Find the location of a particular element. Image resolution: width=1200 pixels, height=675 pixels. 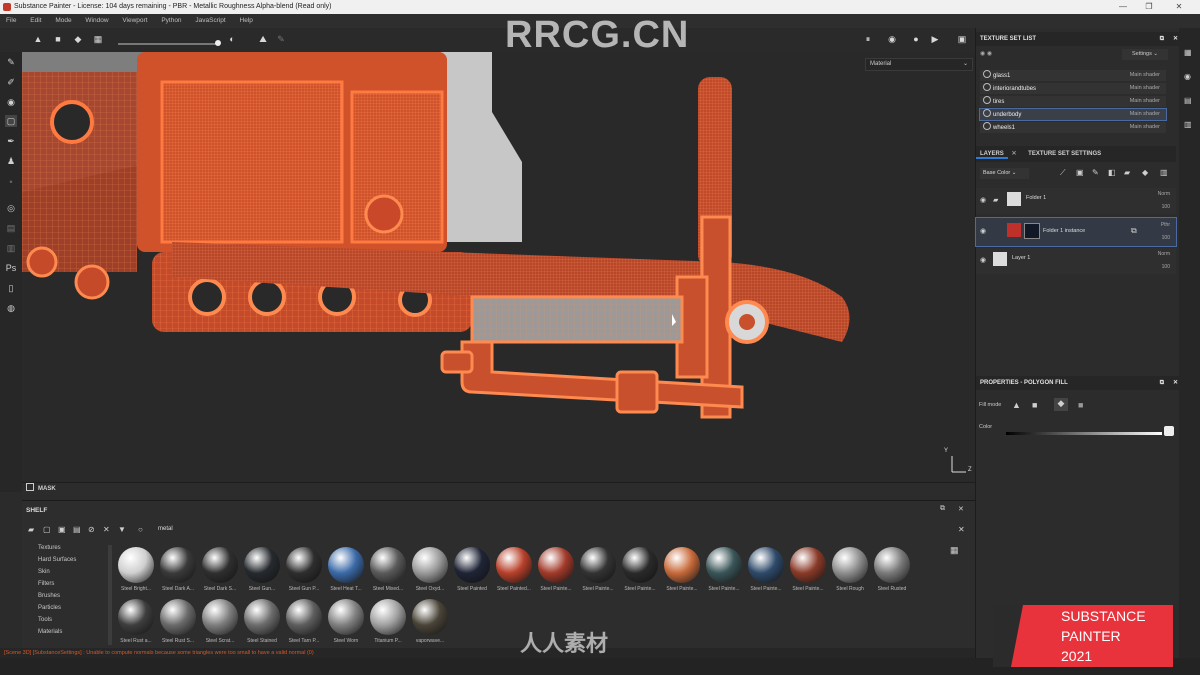

channel-select: Base Color ⌄ is located at coordinates (1004, 173).